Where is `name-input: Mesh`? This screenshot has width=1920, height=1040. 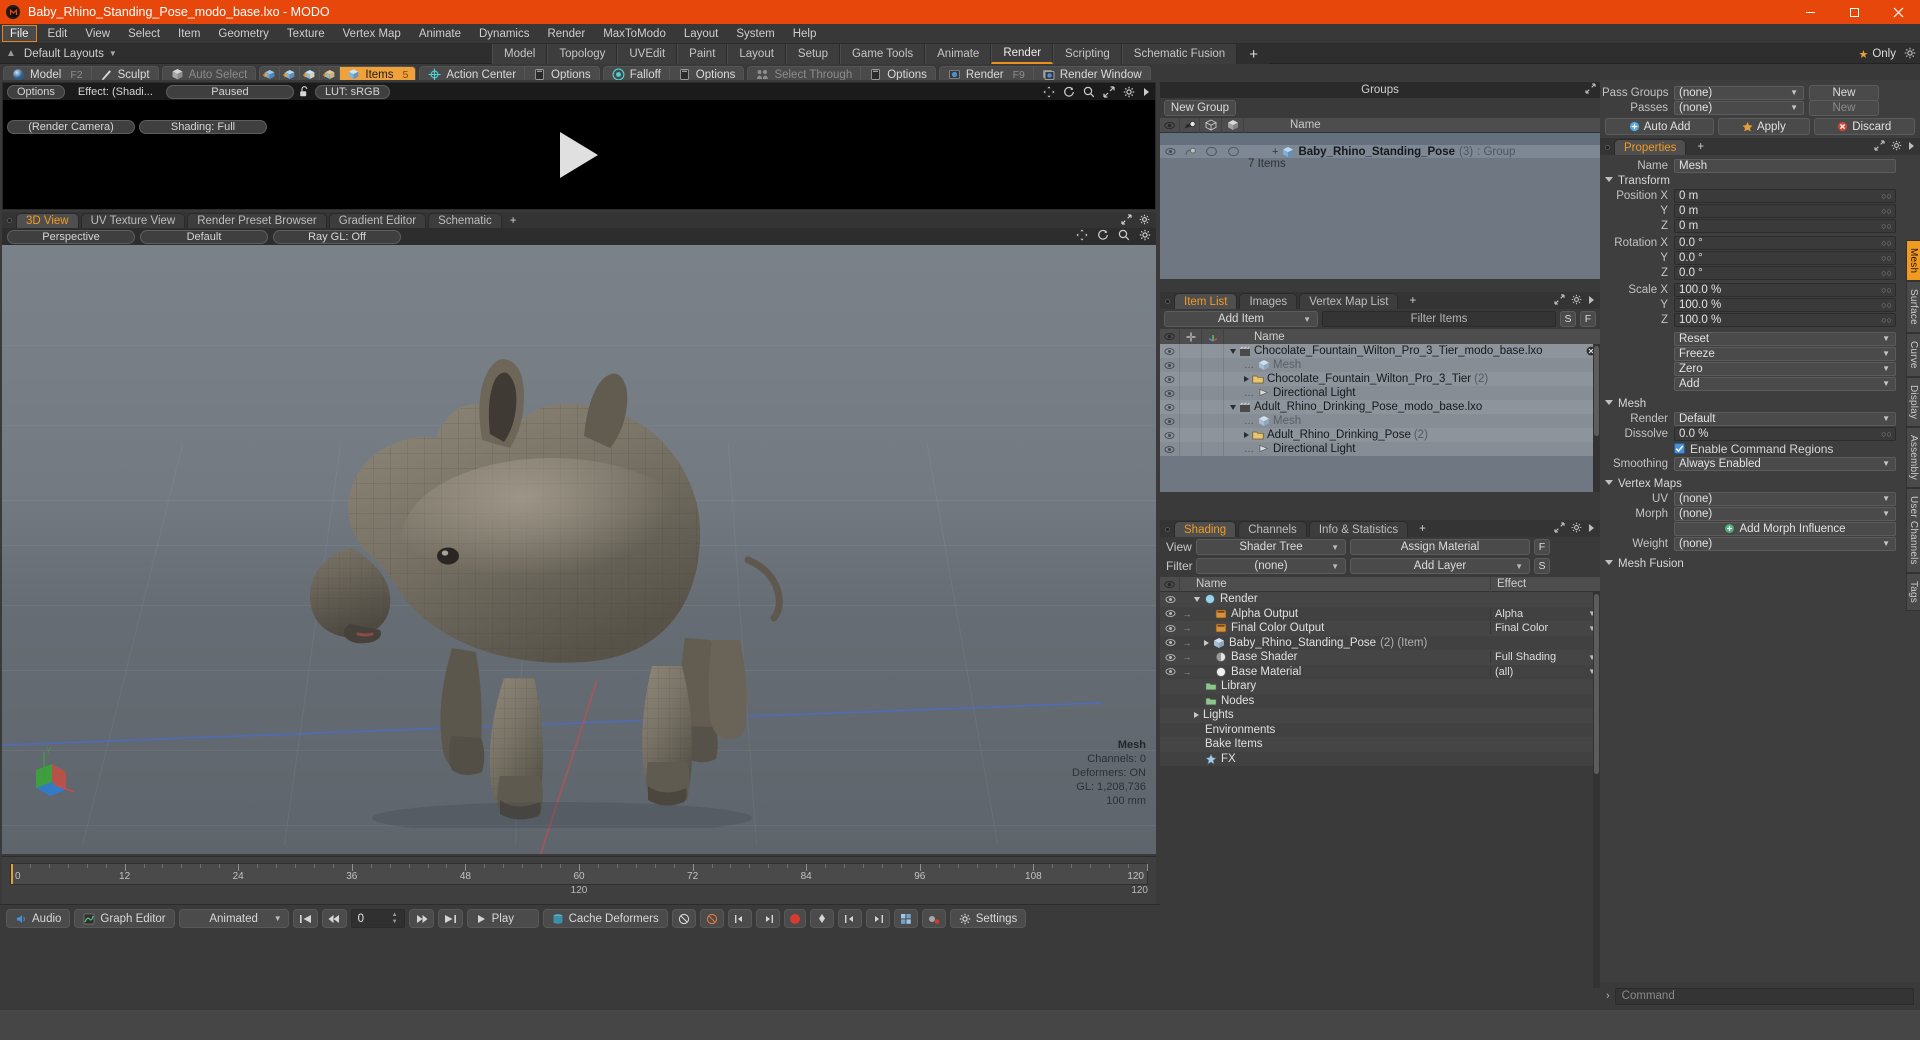 name-input: Mesh is located at coordinates (1785, 165).